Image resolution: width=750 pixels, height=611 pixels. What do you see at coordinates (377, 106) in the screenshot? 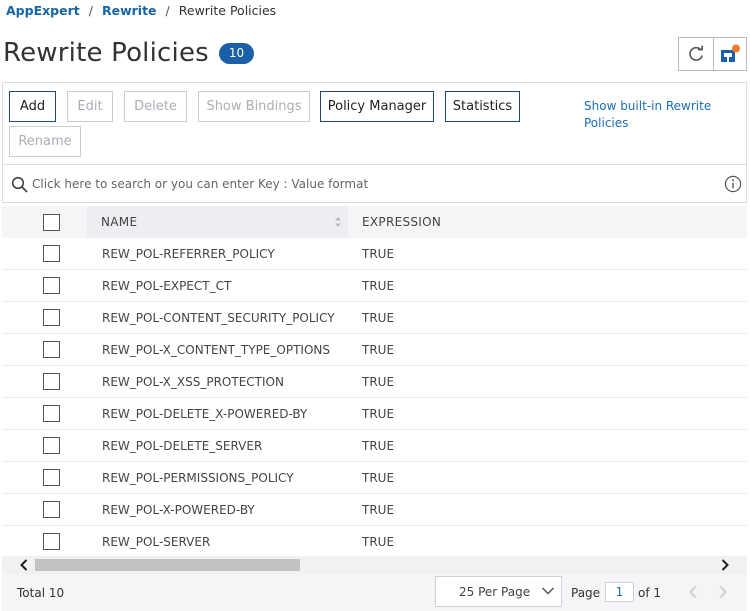
I see `policy-manager-button: Policy Manager` at bounding box center [377, 106].